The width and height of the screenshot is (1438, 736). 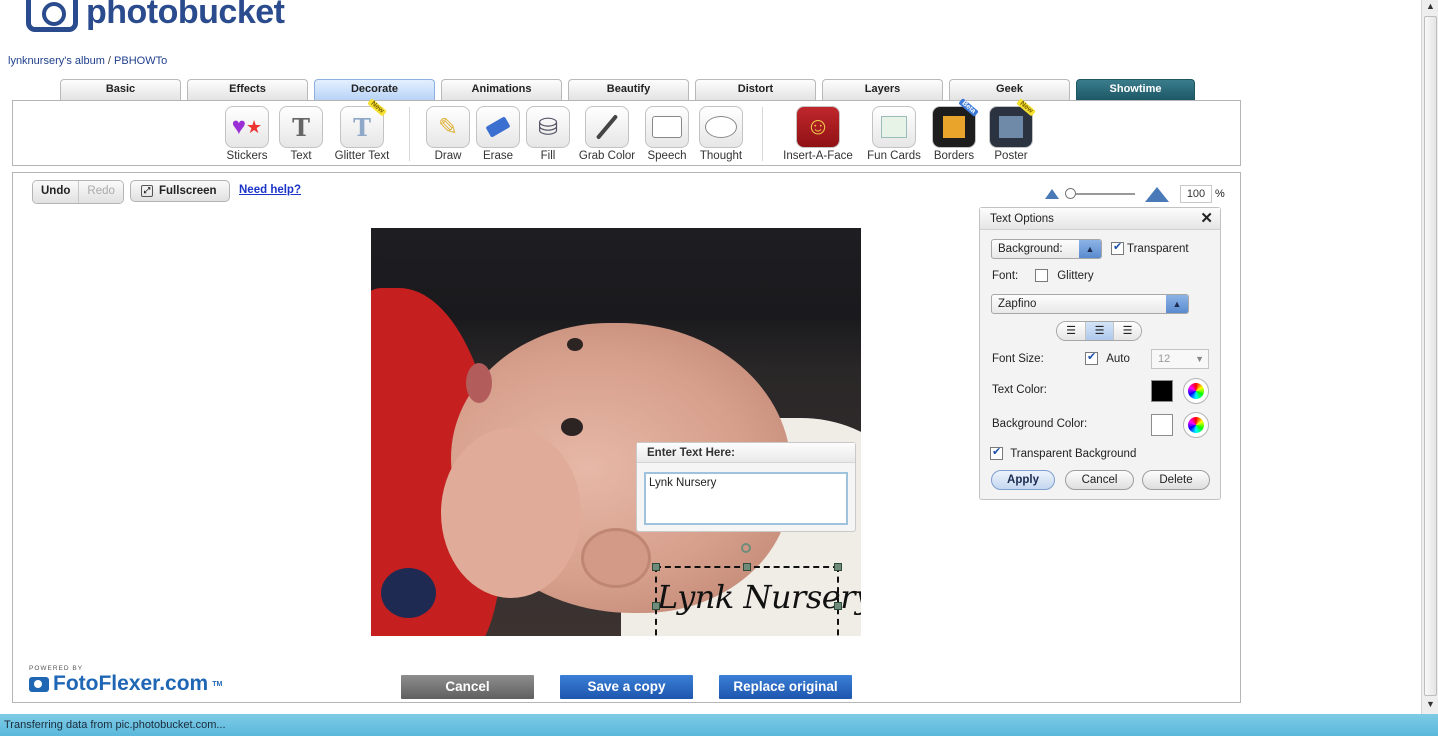 I want to click on transparent-label: Transparent, so click(x=1158, y=249).